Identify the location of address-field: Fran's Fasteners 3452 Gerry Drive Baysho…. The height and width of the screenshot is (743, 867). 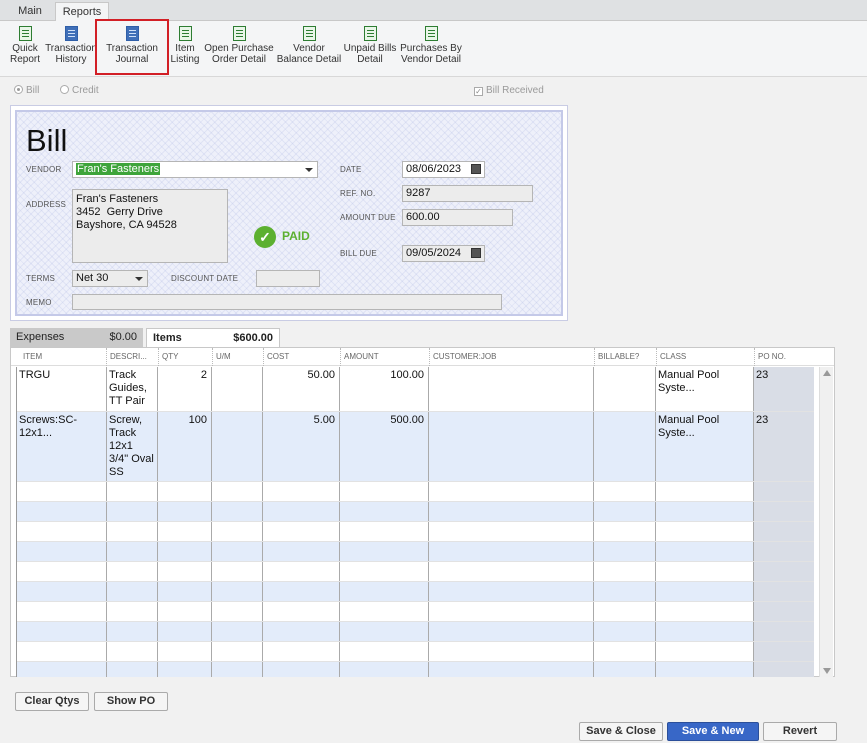
(150, 226).